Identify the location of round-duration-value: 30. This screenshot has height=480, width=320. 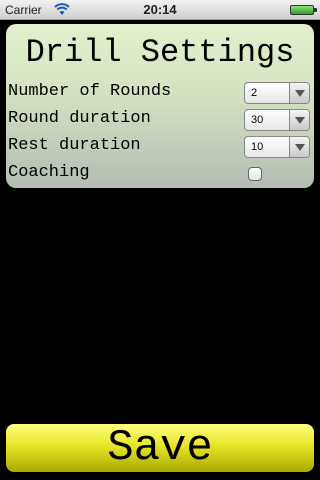
(257, 120).